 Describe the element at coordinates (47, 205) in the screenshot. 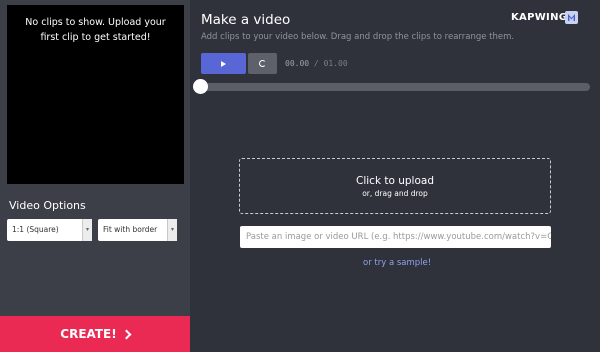

I see `video-options-title: Video Options` at that location.